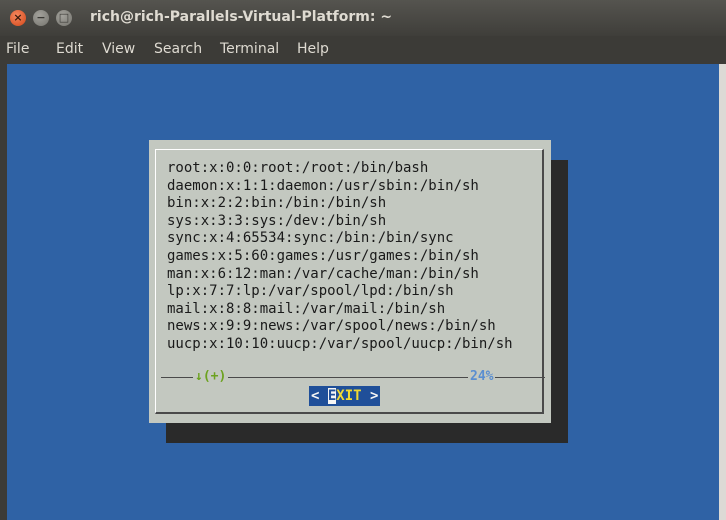 Image resolution: width=726 pixels, height=520 pixels. I want to click on menu-file: File, so click(17, 49).